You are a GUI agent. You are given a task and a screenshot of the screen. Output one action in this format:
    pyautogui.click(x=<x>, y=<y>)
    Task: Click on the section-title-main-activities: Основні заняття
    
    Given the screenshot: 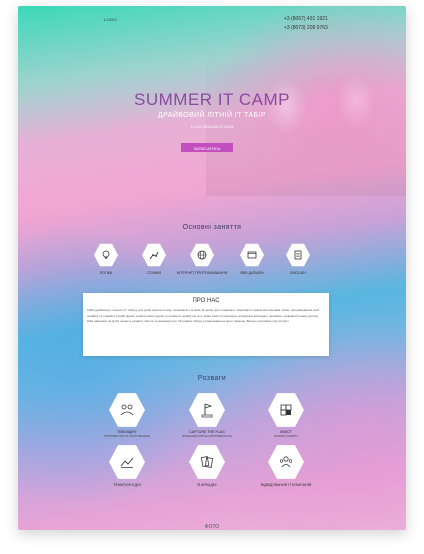 What is the action you would take?
    pyautogui.click(x=212, y=227)
    